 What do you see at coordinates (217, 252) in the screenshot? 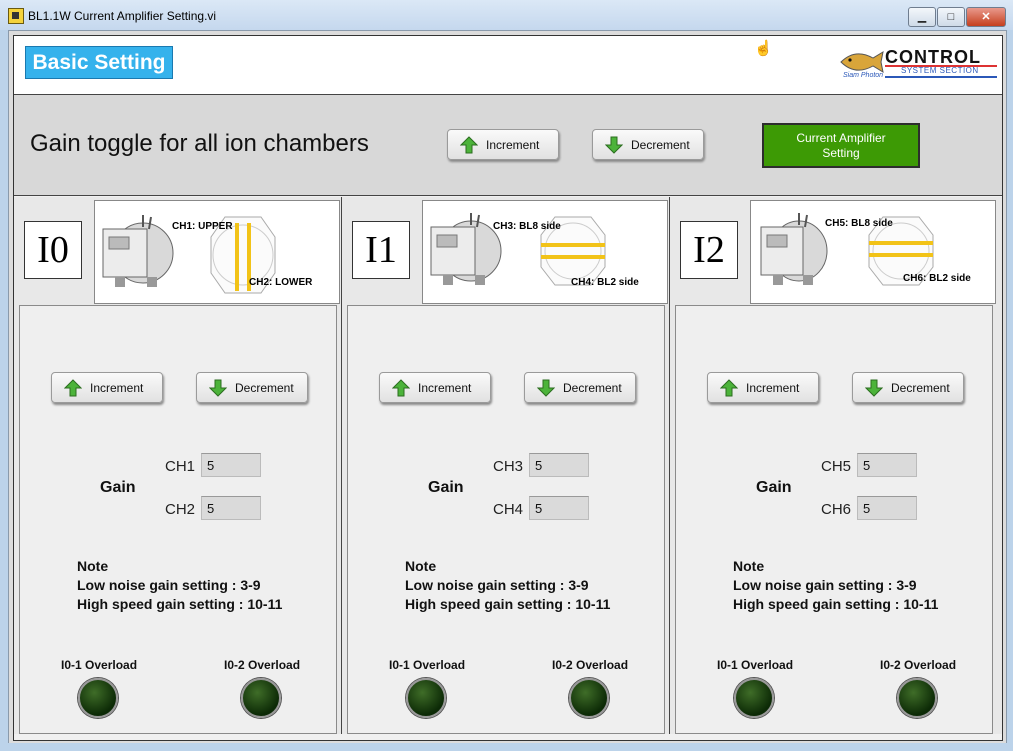
I see `chamber-diagram: CH1: UPPER CH2: LOWER` at bounding box center [217, 252].